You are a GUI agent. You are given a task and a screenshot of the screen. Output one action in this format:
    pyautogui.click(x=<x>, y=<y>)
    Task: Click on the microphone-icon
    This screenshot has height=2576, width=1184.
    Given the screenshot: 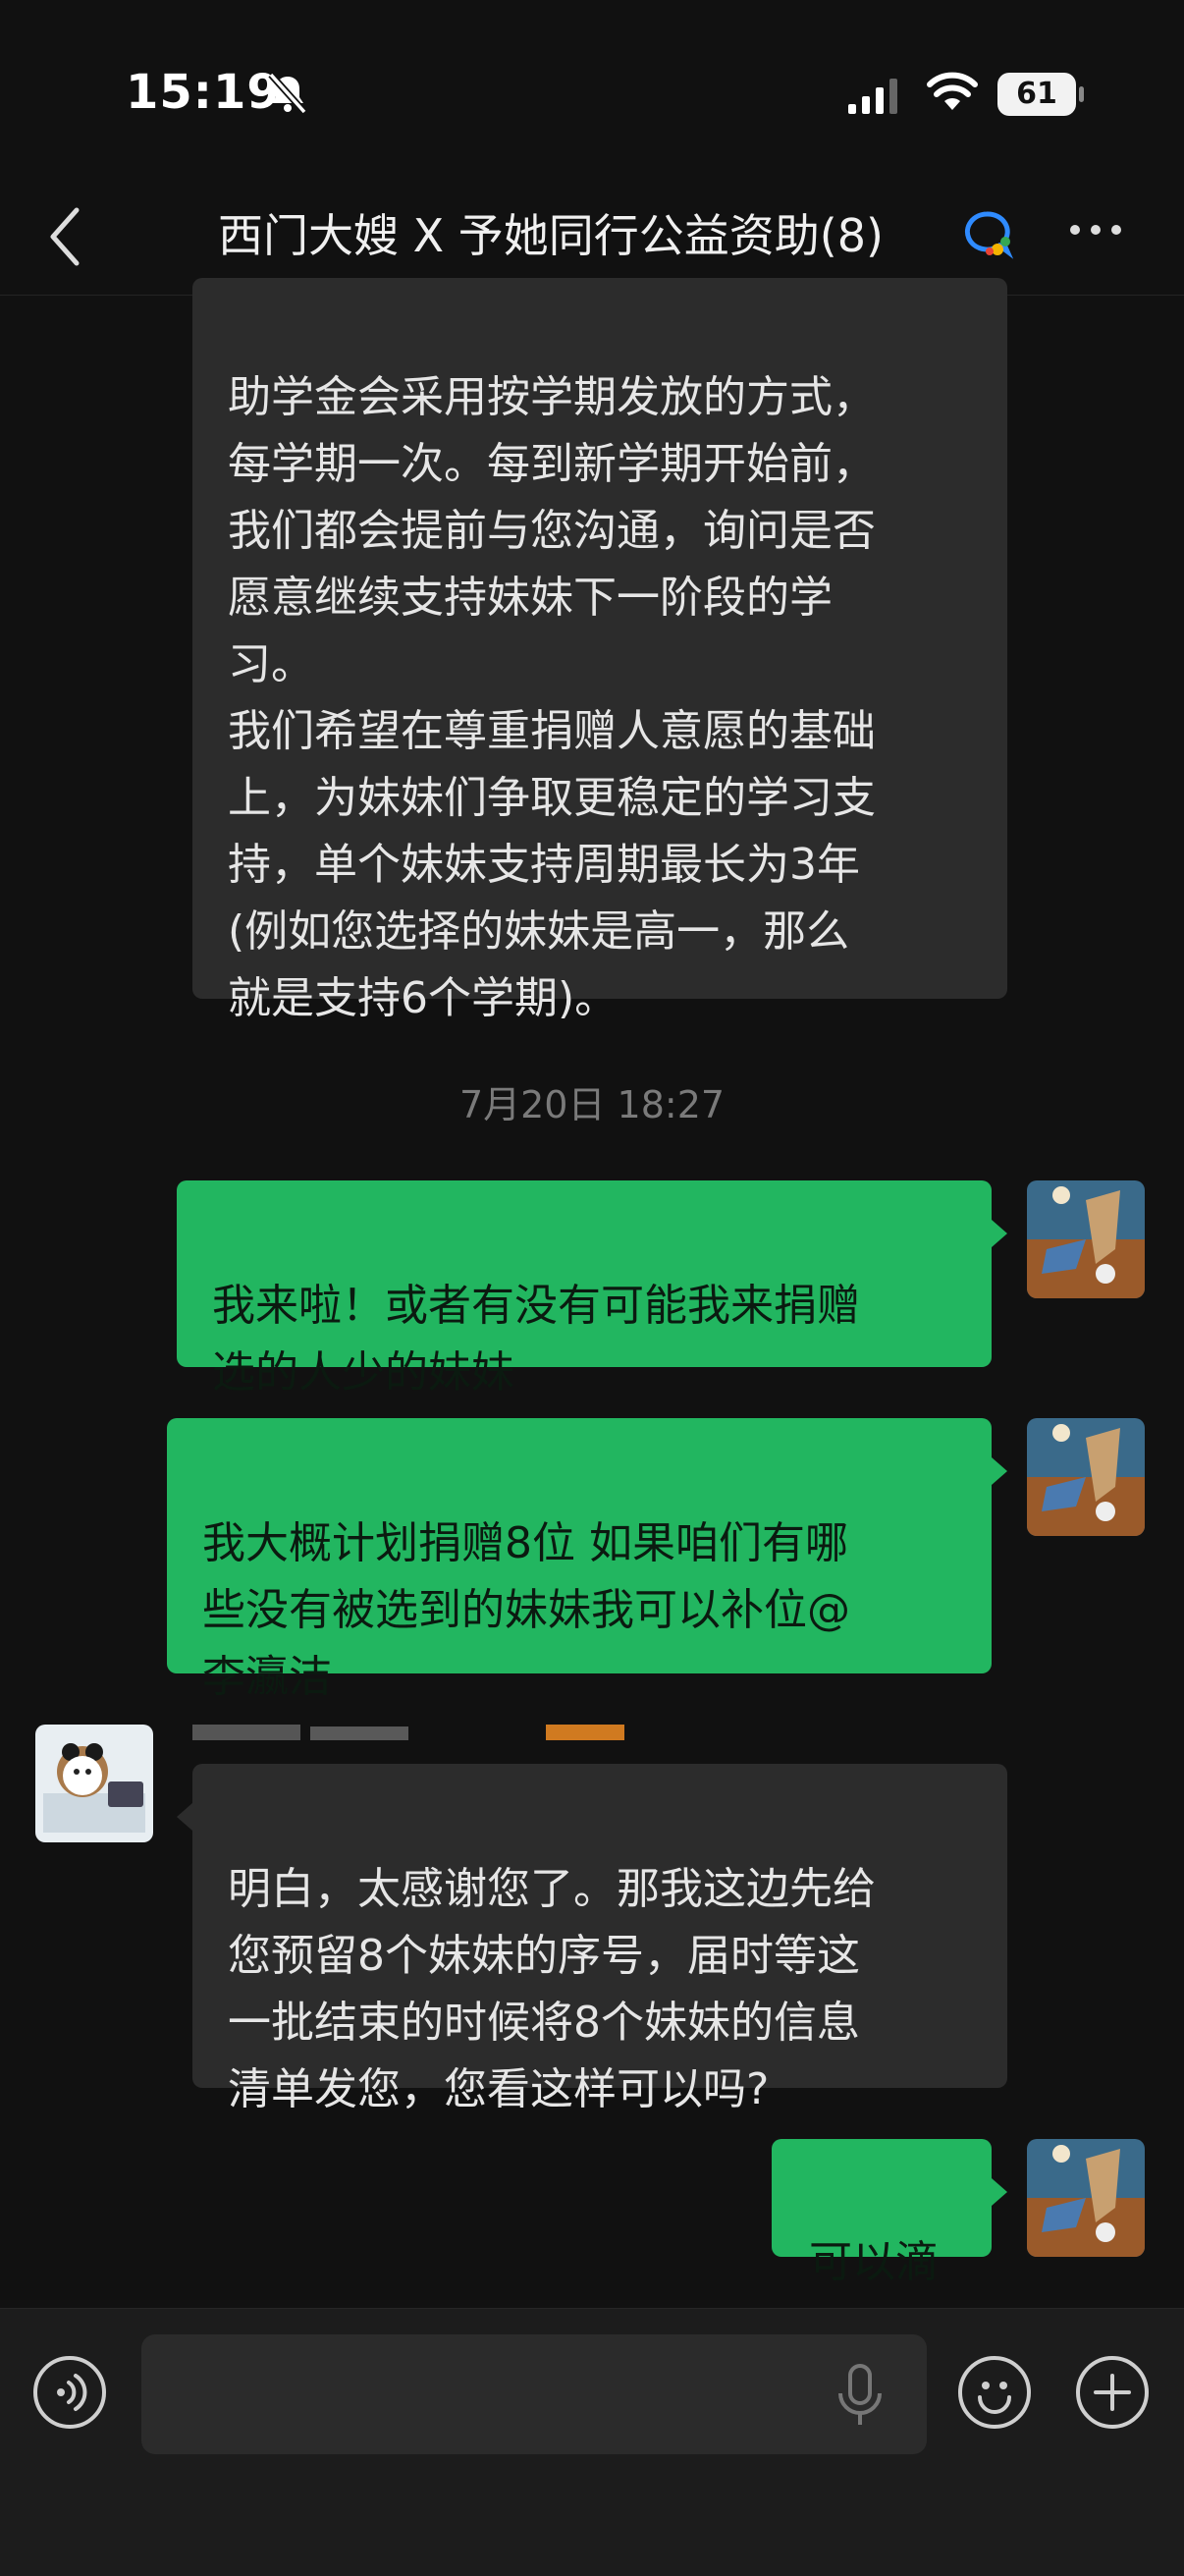 What is the action you would take?
    pyautogui.click(x=860, y=2396)
    